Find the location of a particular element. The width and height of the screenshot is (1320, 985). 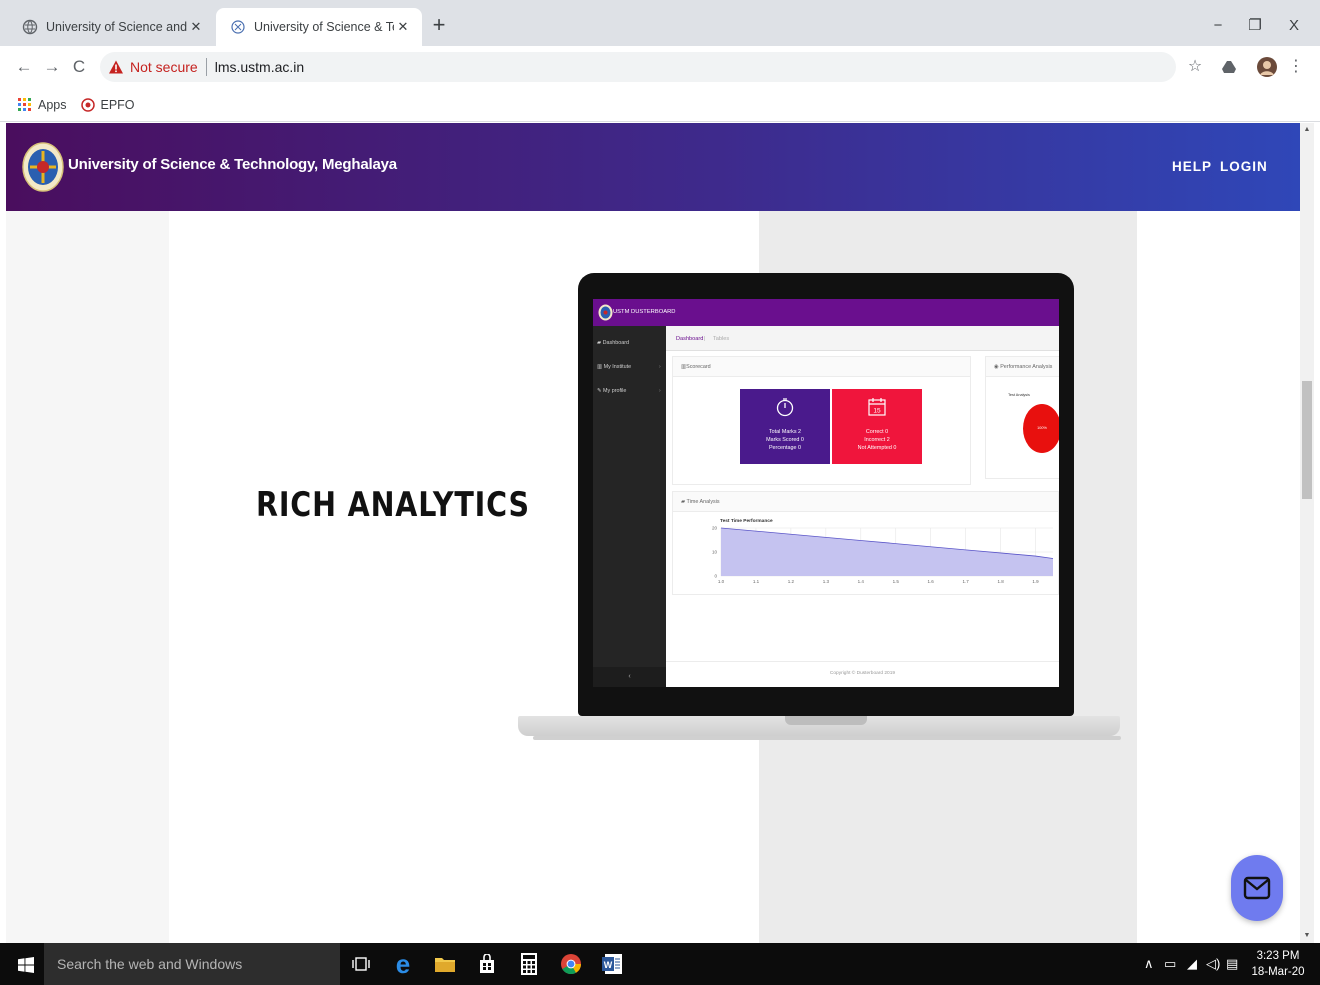

chart-x-tick-label: 1.6 is located at coordinates (931, 581).